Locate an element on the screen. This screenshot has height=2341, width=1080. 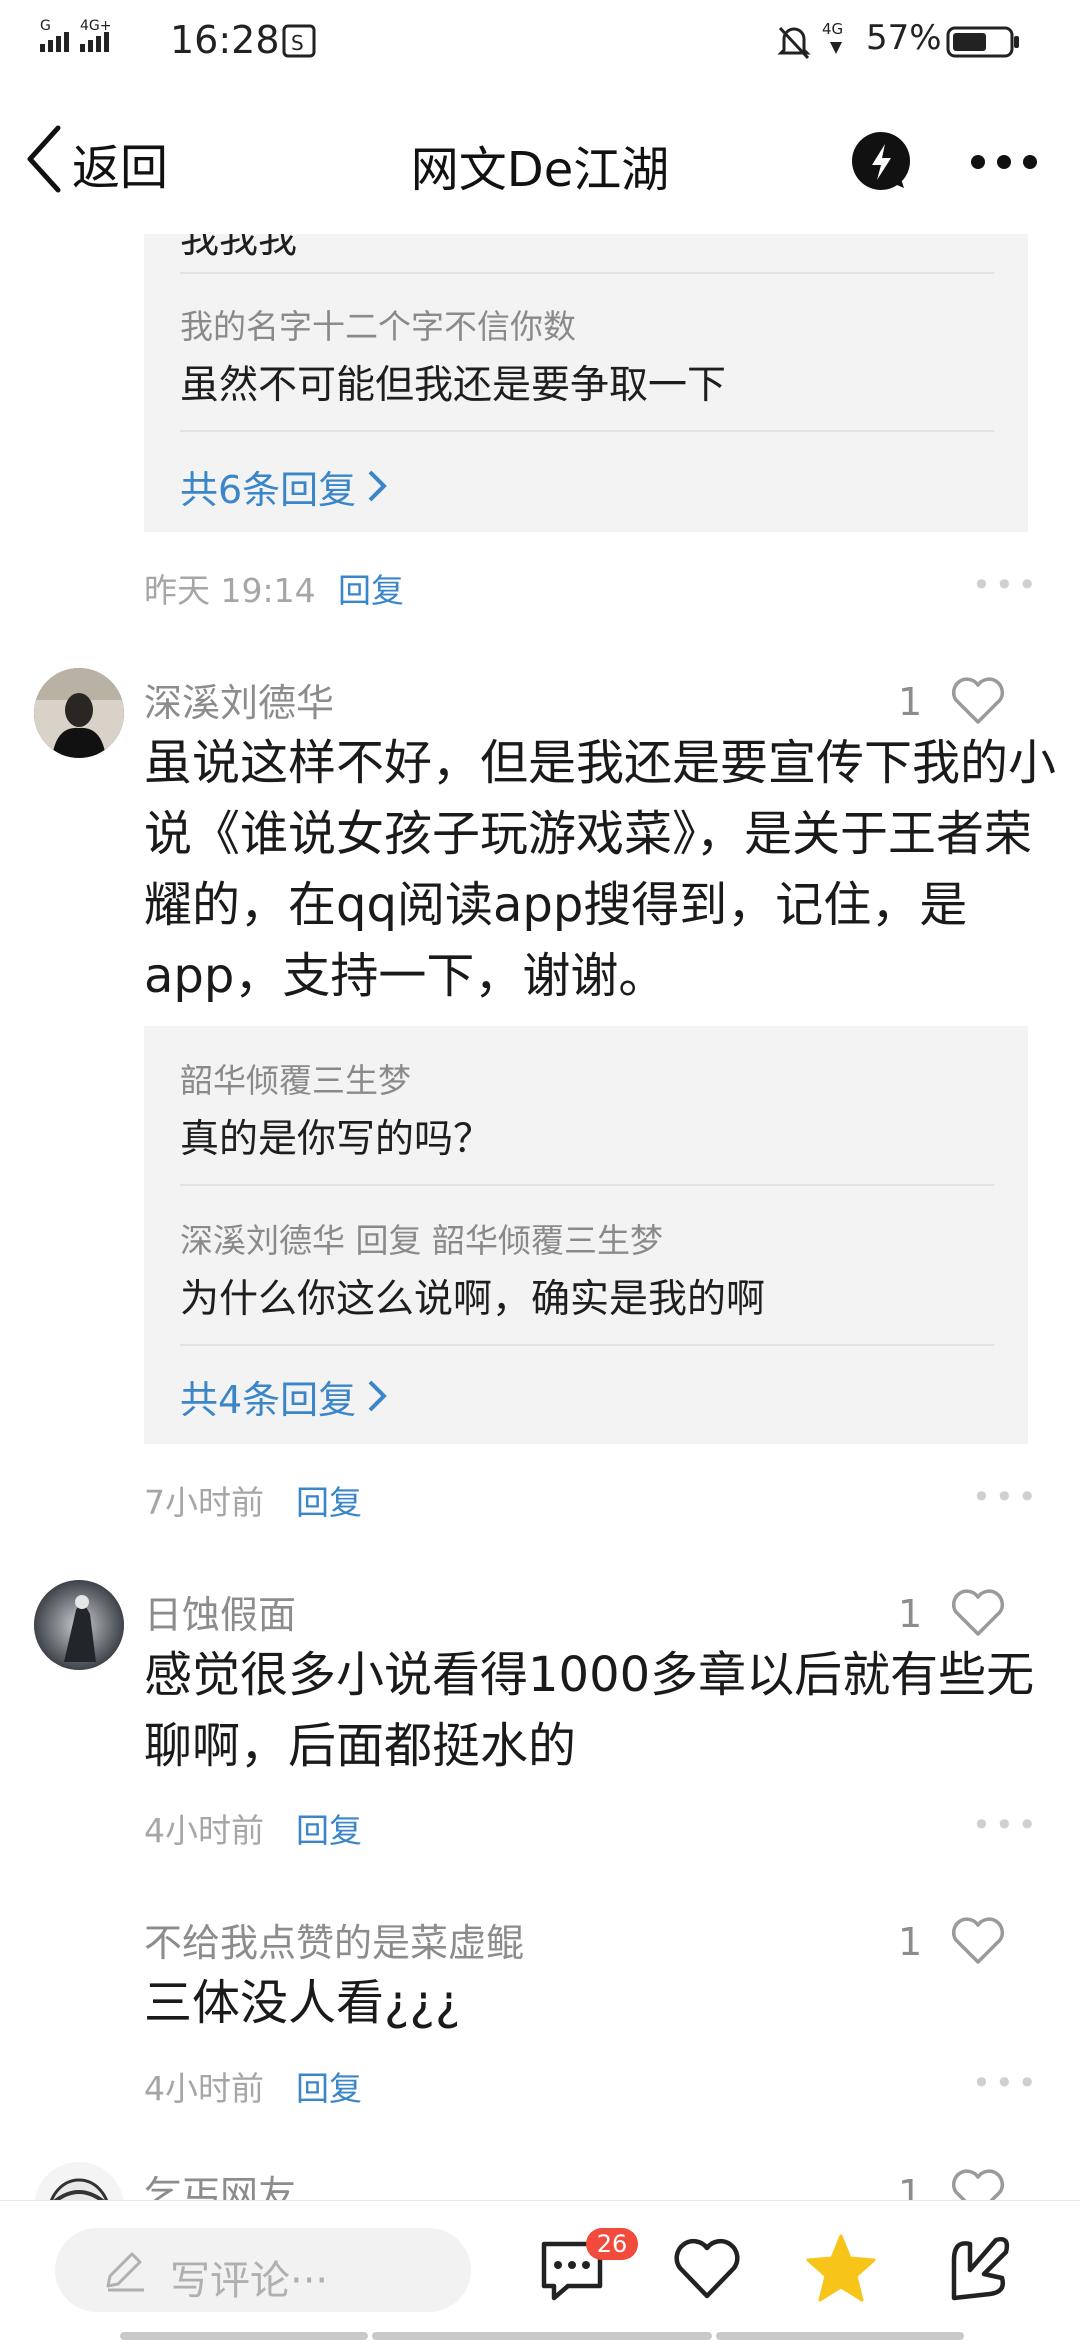
more-replies-link: 共4条回复 is located at coordinates (284, 1396).